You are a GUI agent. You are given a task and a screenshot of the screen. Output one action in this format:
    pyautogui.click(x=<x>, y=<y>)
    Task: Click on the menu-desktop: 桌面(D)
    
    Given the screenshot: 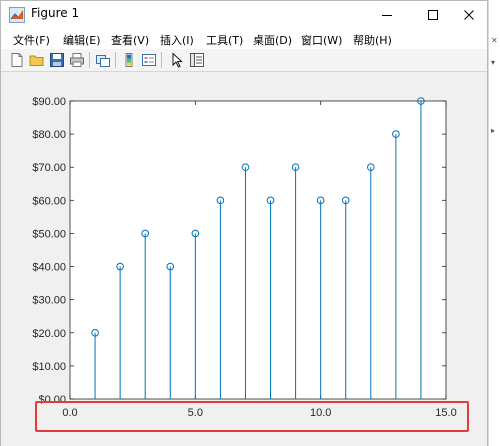 What is the action you would take?
    pyautogui.click(x=272, y=40)
    